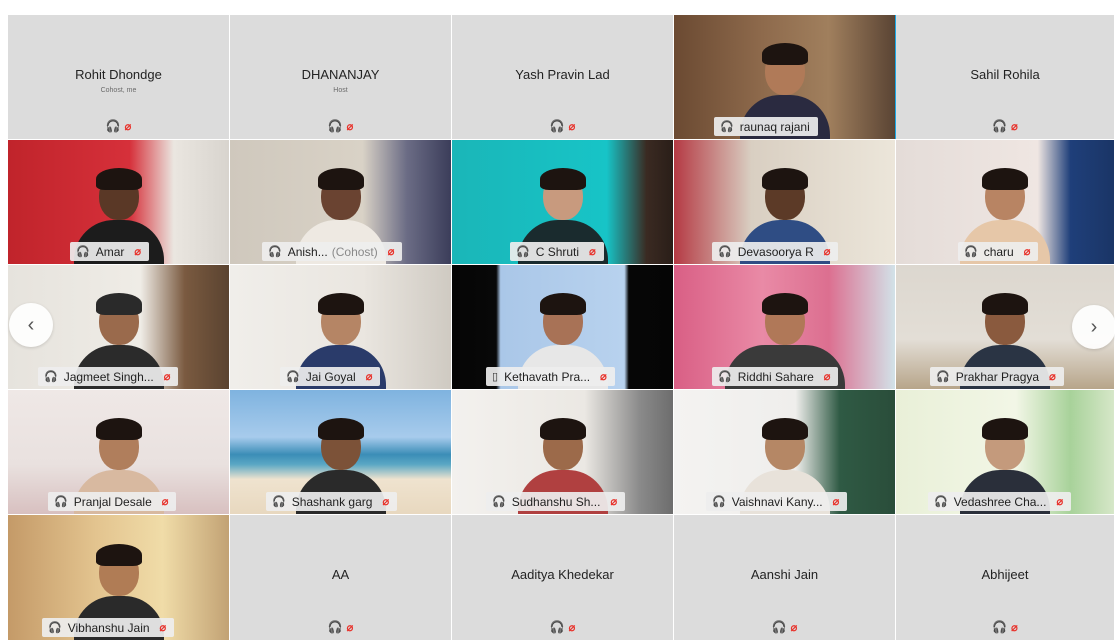 This screenshot has width=1115, height=641. What do you see at coordinates (341, 327) in the screenshot?
I see `participant-tile: 🎧 Jai Goyal ⌀` at bounding box center [341, 327].